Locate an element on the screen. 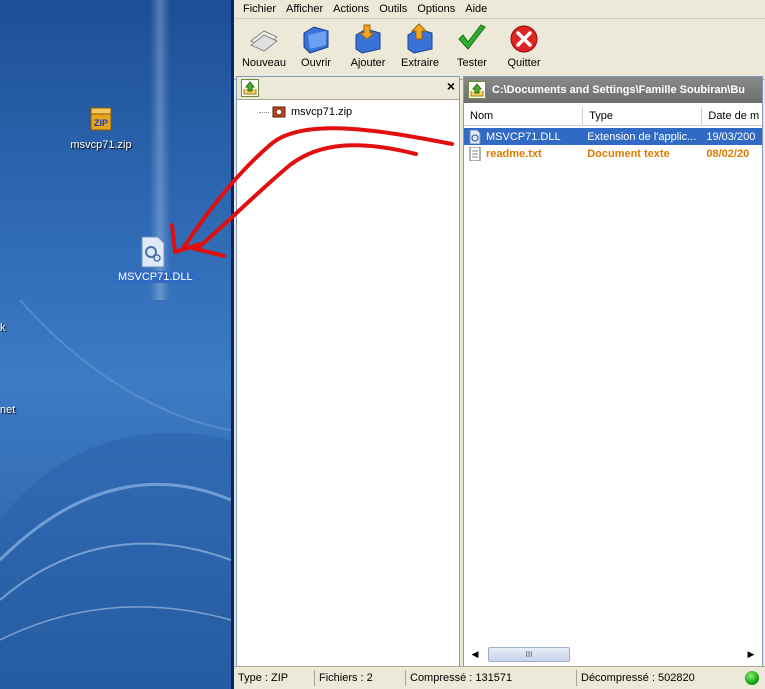 This screenshot has width=765, height=689. menu-aide: Aide is located at coordinates (476, 9).